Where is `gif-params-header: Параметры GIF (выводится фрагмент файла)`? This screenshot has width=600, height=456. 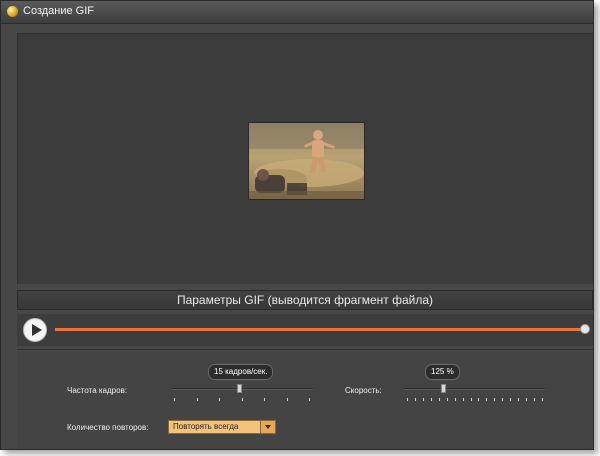
gif-params-header: Параметры GIF (выводится фрагмент файла) is located at coordinates (305, 300).